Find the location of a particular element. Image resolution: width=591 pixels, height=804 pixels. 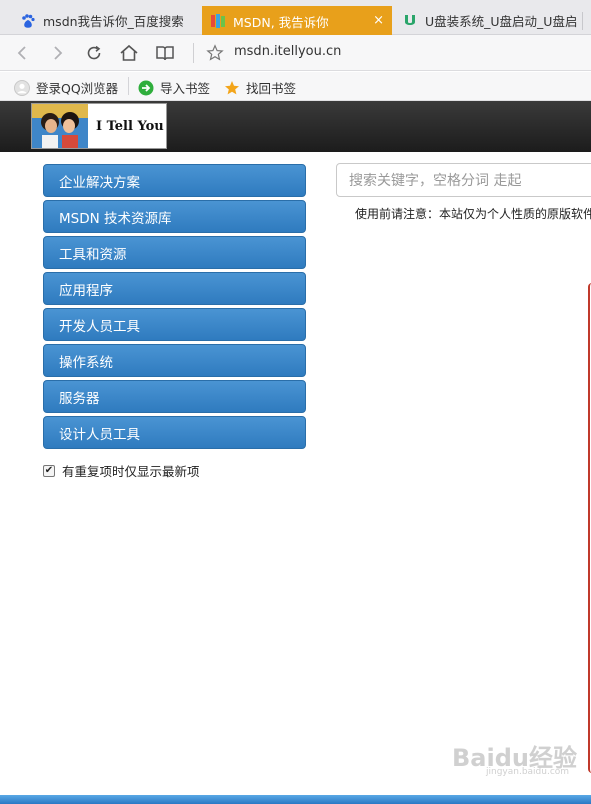

user-avatar-icon is located at coordinates (22, 87).